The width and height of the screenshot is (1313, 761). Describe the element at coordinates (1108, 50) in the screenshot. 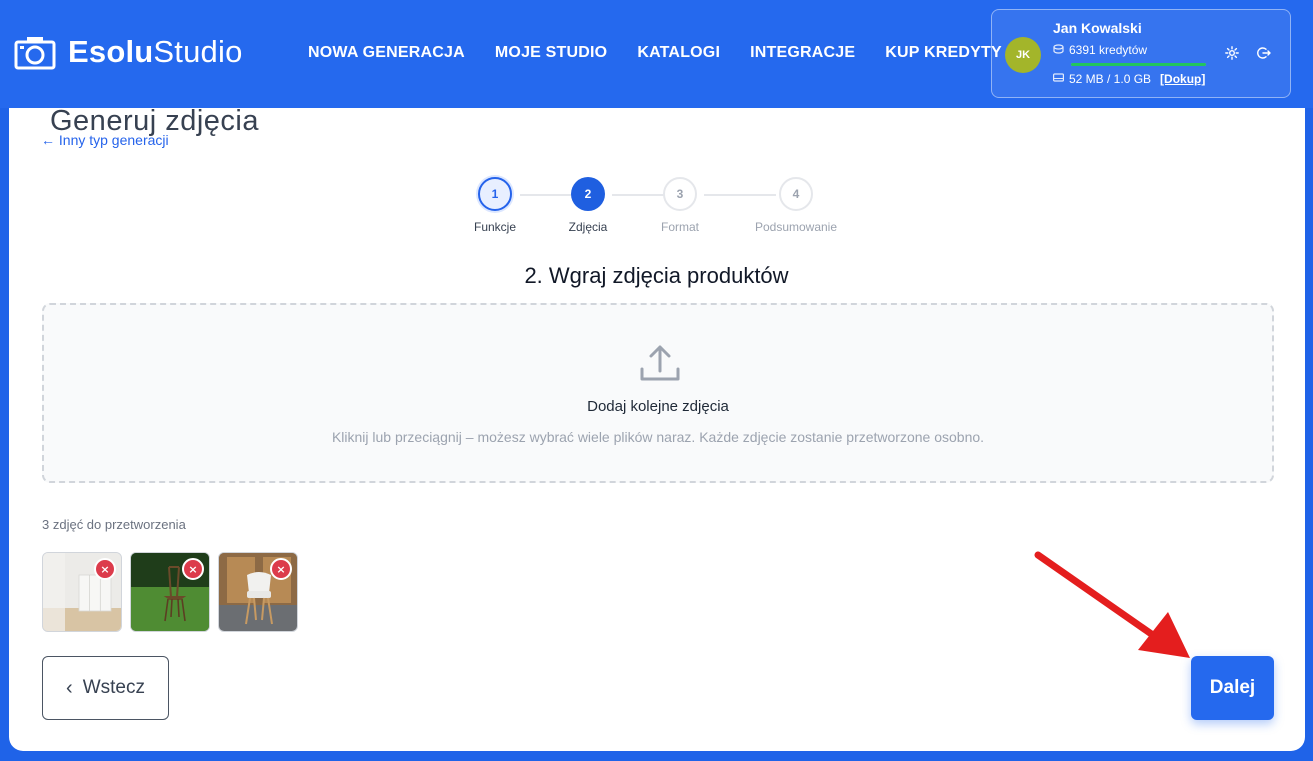

I see `credits-value: 6391 kredytów` at that location.